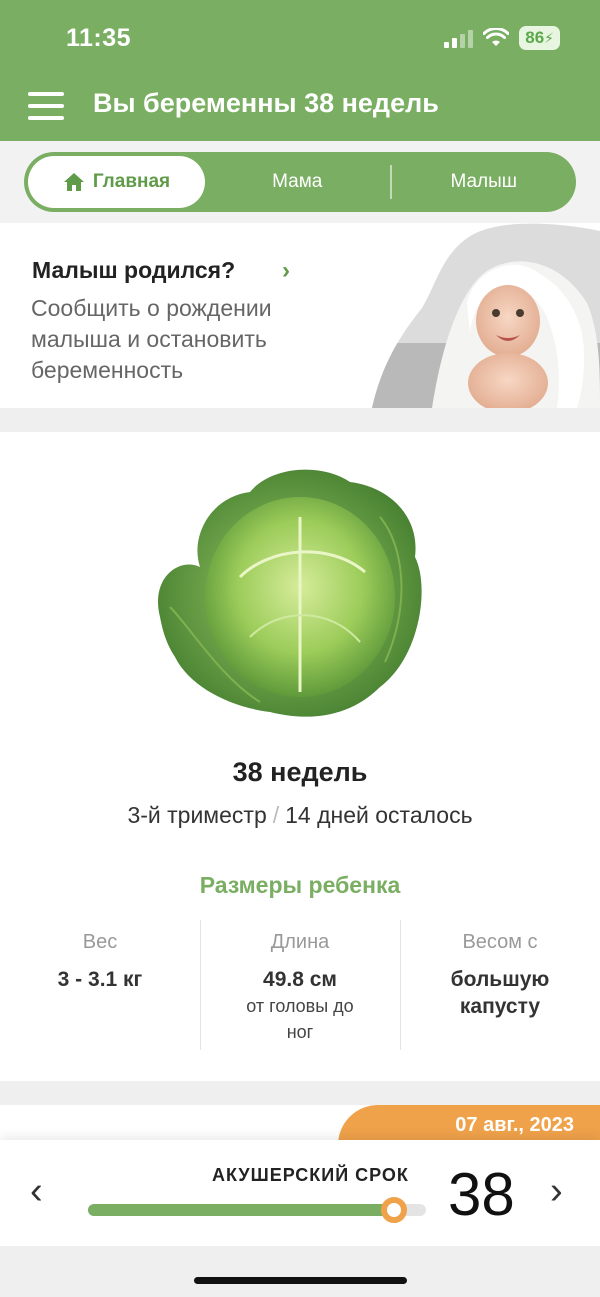 This screenshot has height=1297, width=600. I want to click on stat-value: 3 - 3.1 кг, so click(100, 979).